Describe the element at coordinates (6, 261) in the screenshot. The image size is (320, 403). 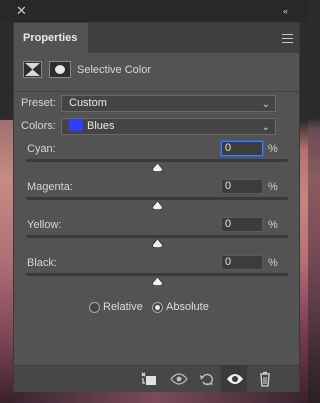
I see `canvas-background-left` at that location.